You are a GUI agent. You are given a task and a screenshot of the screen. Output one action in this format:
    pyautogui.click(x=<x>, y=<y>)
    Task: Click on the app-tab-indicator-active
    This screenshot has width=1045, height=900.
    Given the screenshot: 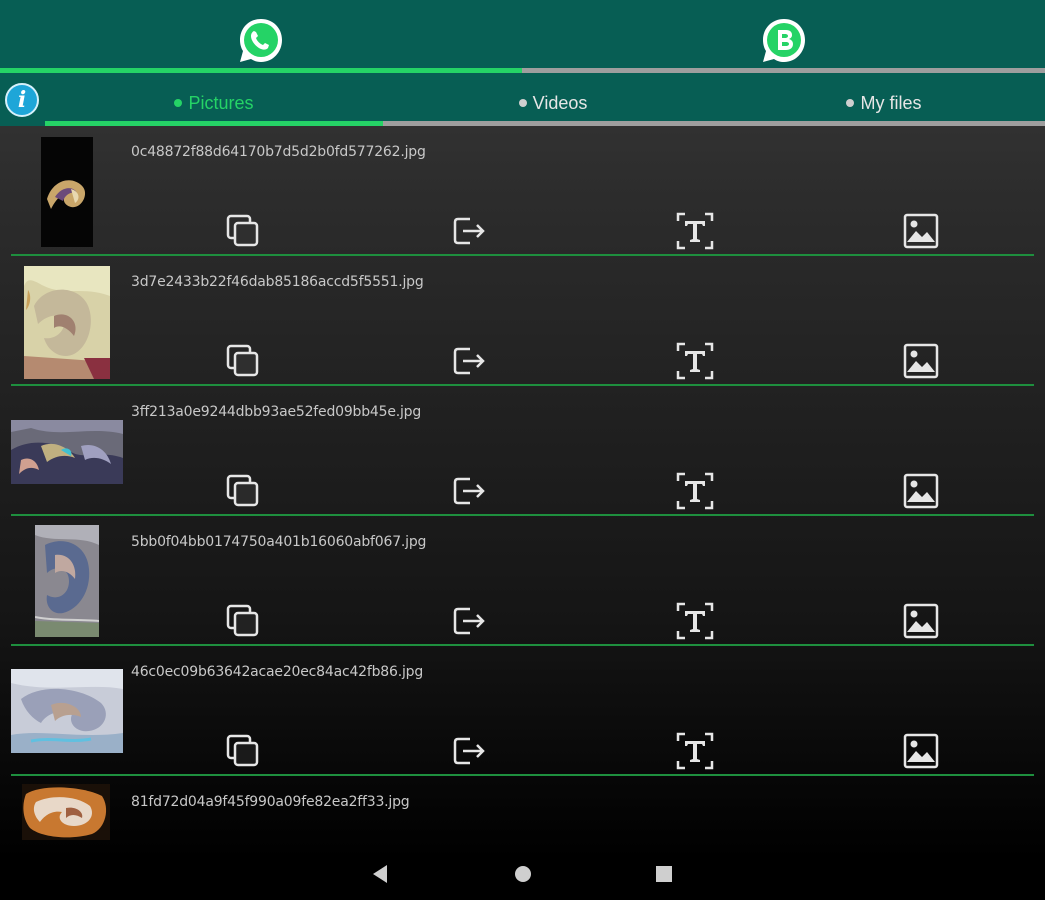 What is the action you would take?
    pyautogui.click(x=261, y=70)
    